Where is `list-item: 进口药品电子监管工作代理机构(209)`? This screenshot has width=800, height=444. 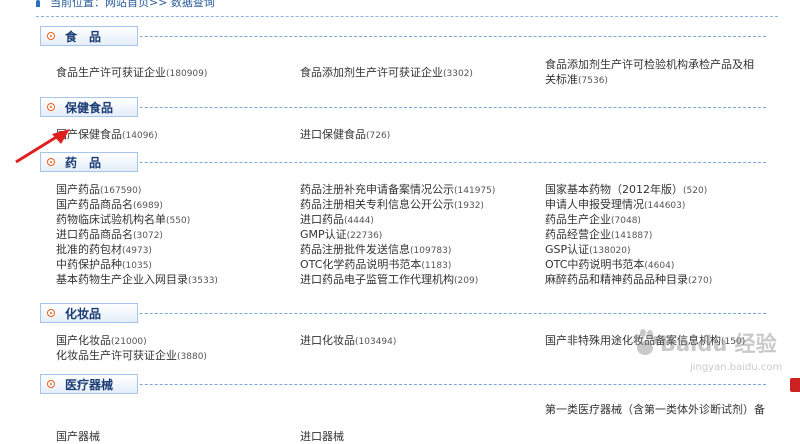 list-item: 进口药品电子监管工作代理机构(209) is located at coordinates (389, 280).